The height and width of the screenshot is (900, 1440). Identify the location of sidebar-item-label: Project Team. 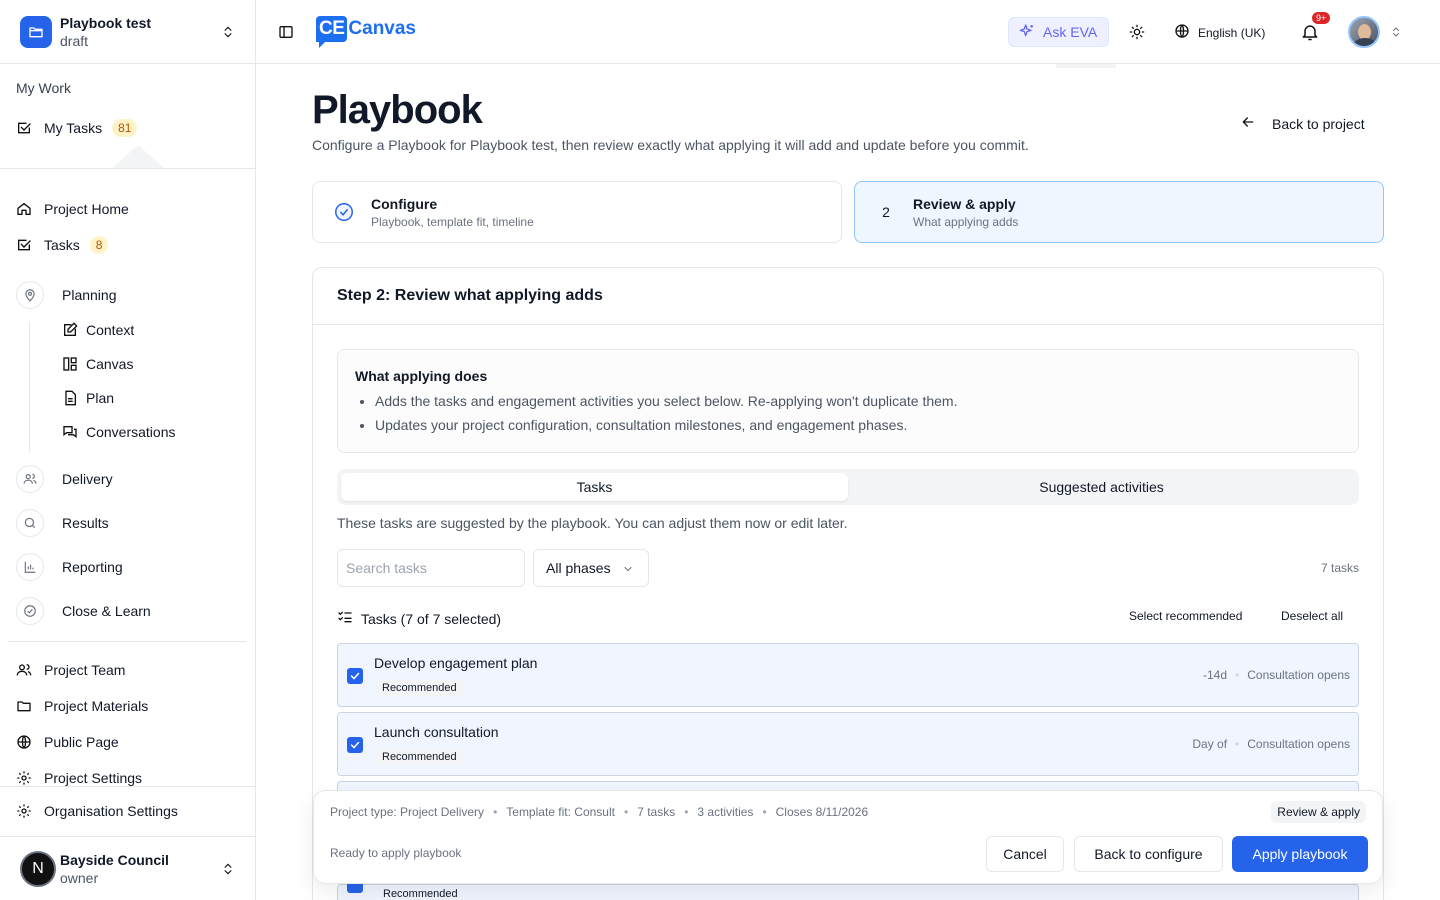
(85, 670).